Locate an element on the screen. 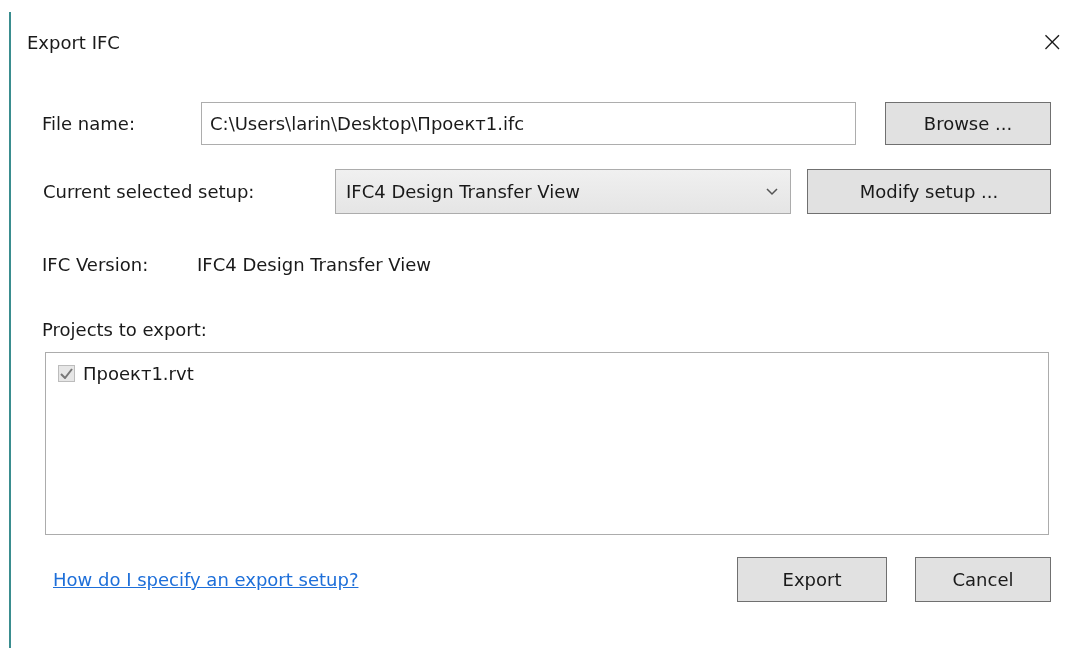 This screenshot has height=648, width=1068. setup-dropdown: IFC4 Design Transfer View is located at coordinates (563, 191).